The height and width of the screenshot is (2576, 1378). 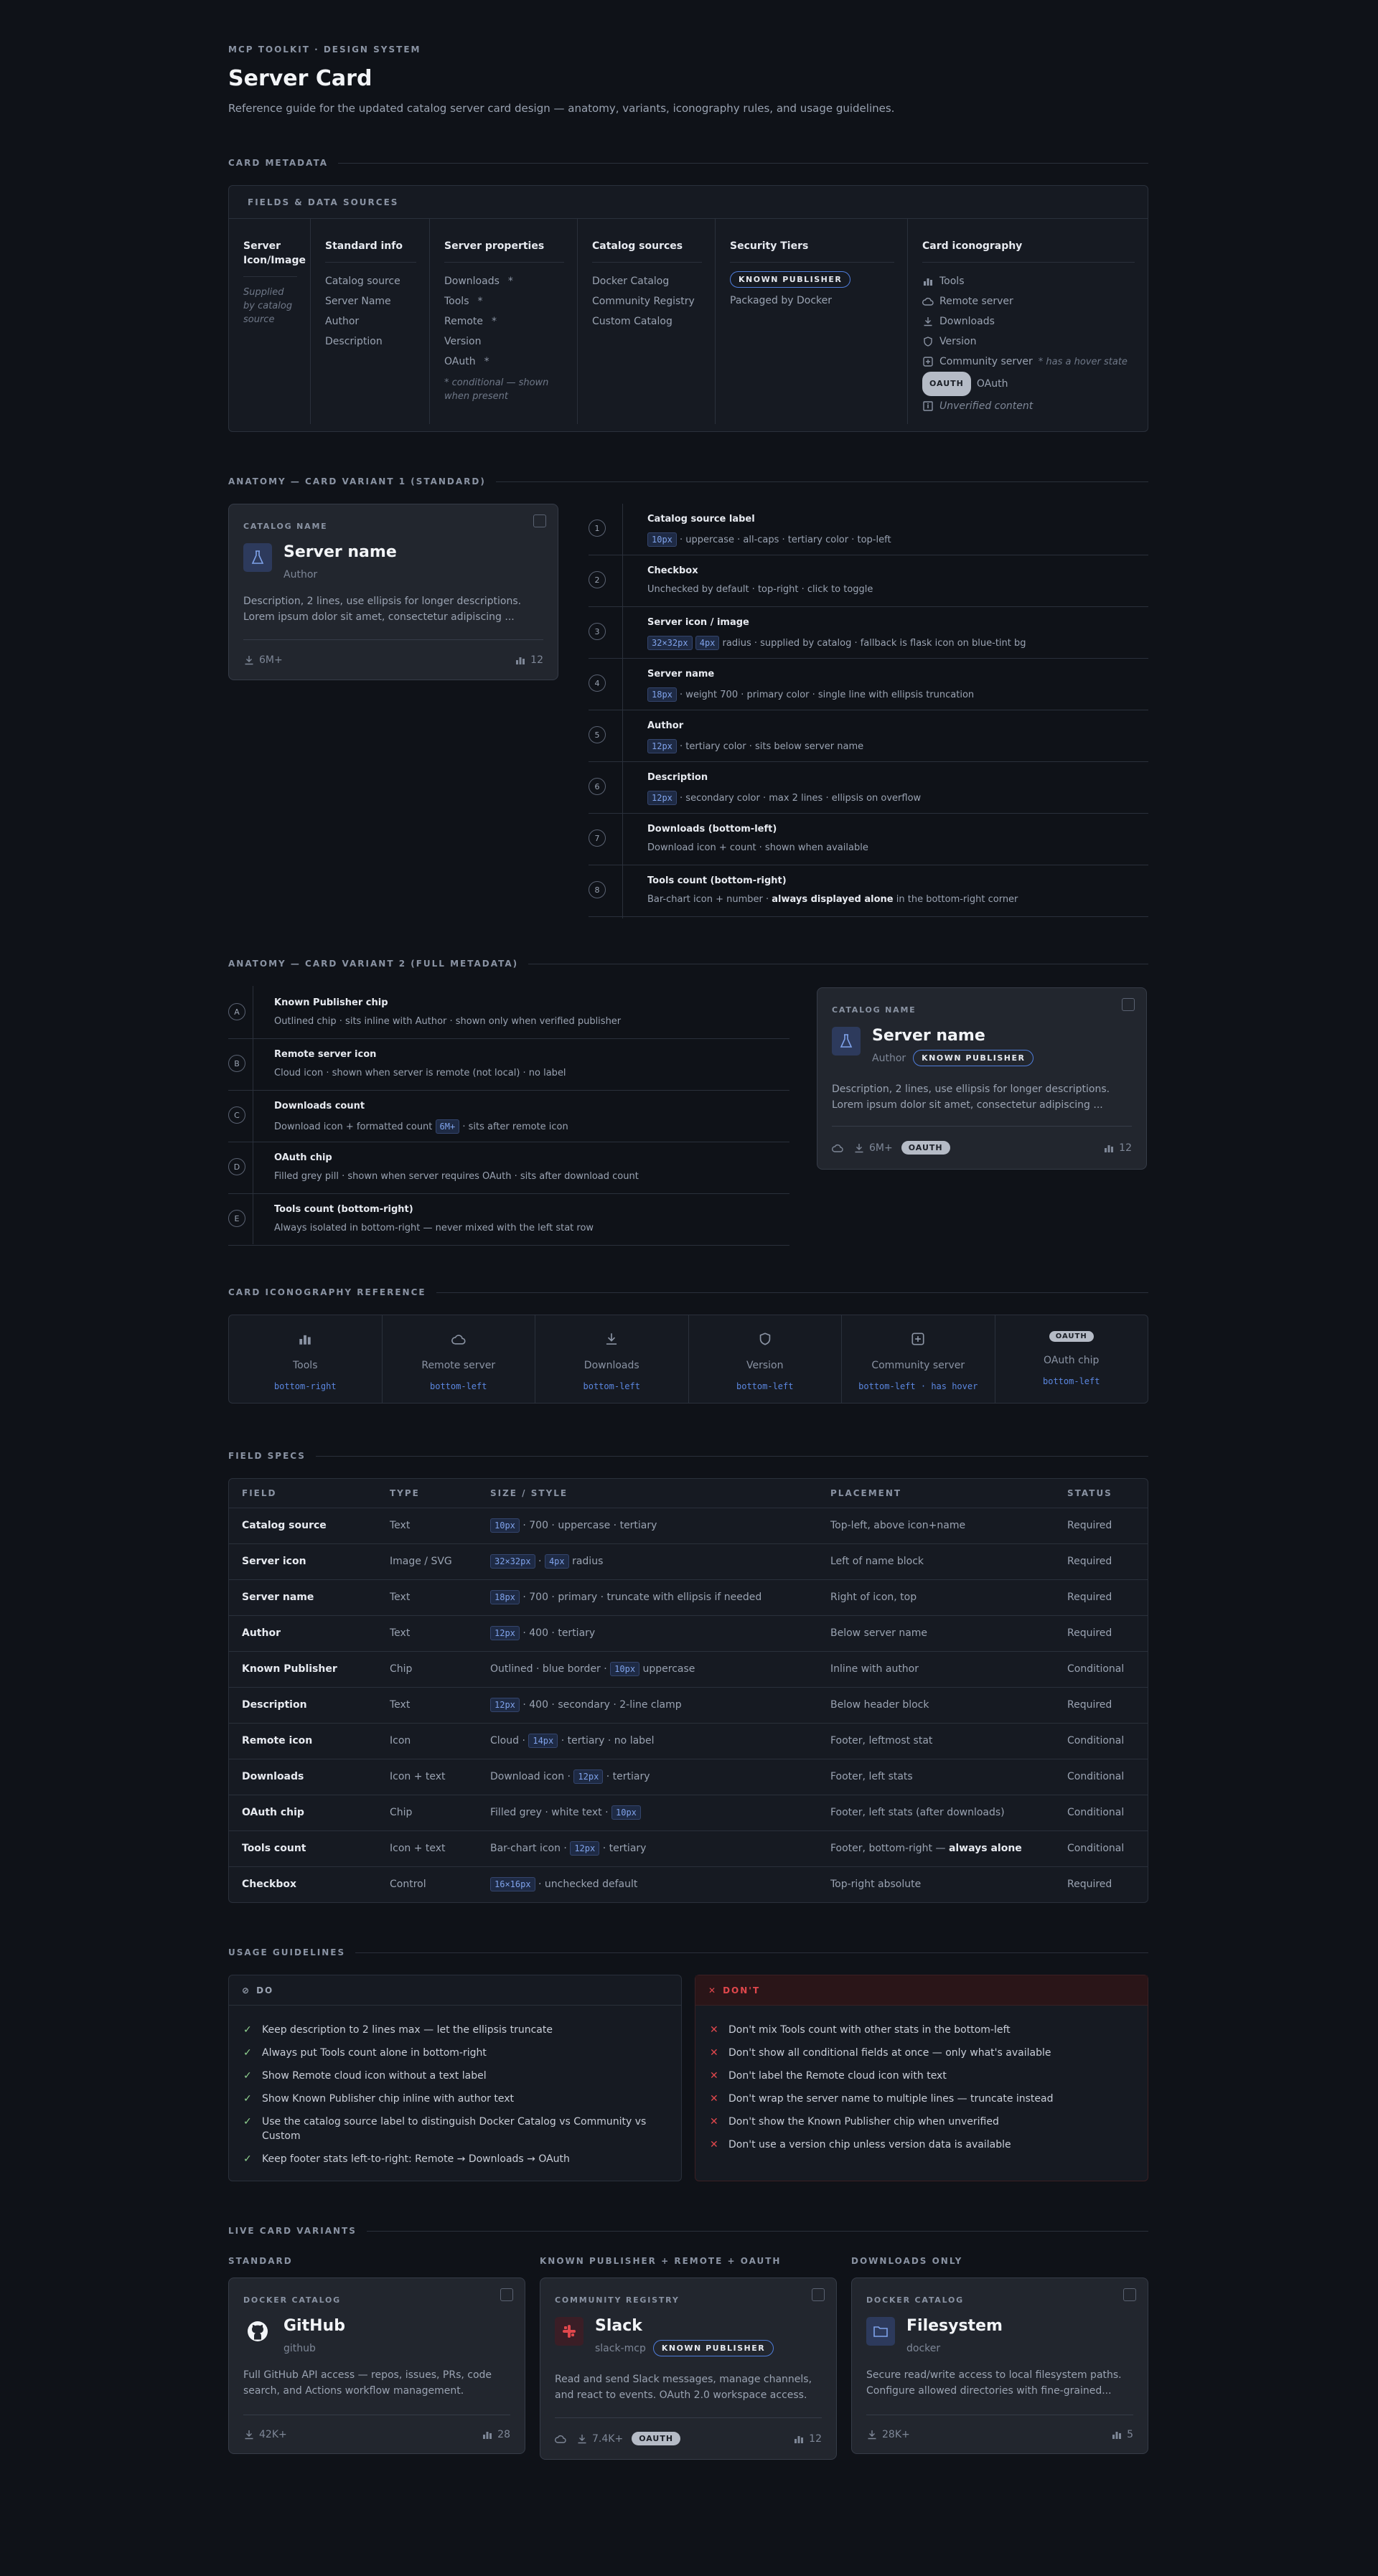 I want to click on flask-icon, so click(x=846, y=1041).